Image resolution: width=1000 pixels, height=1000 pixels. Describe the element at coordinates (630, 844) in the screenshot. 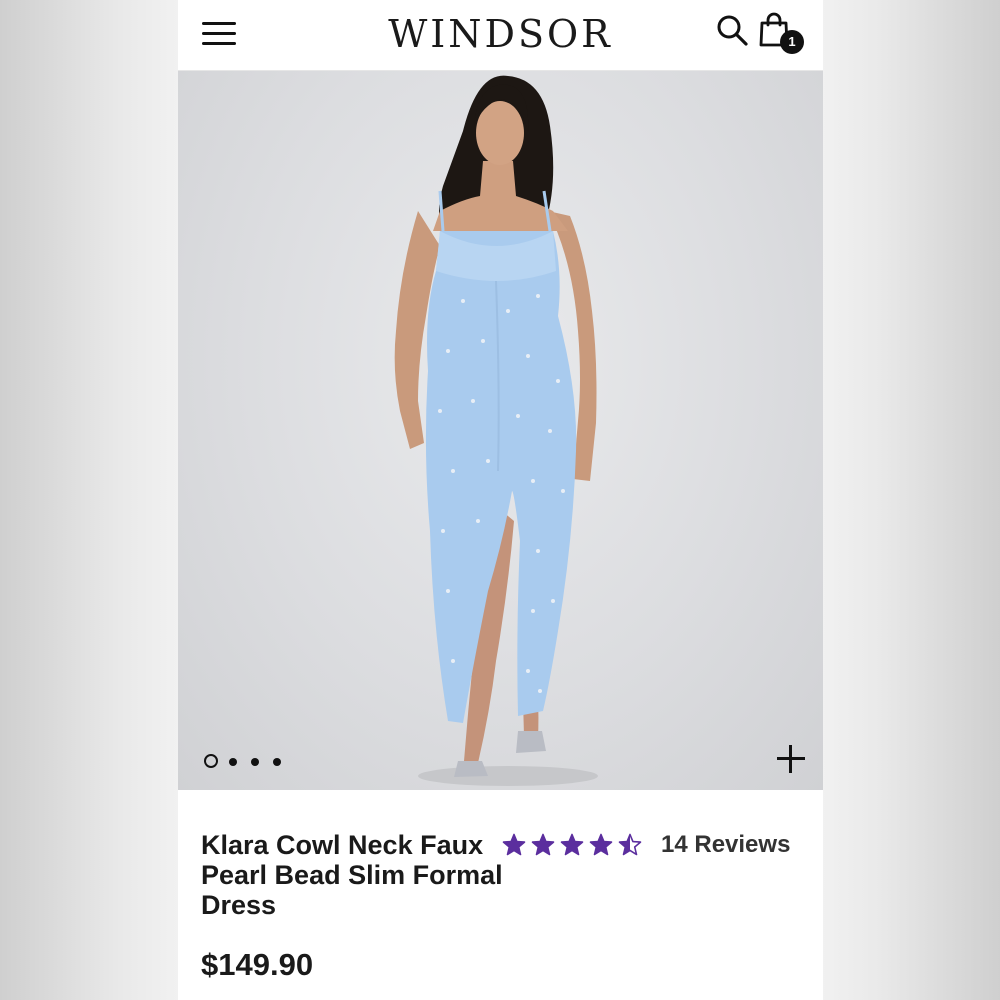

I see `star-half-icon` at that location.